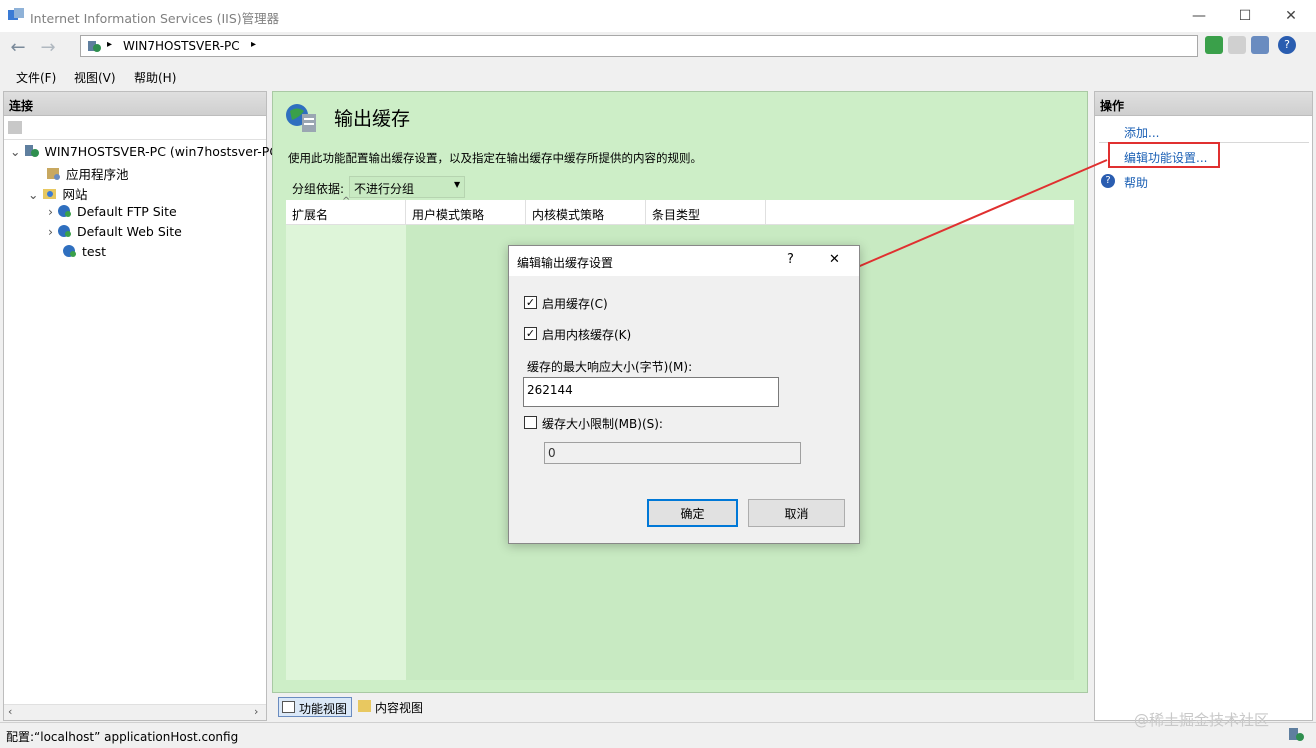 This screenshot has height=748, width=1316. What do you see at coordinates (1203, 104) in the screenshot?
I see `actions-header: 操作` at bounding box center [1203, 104].